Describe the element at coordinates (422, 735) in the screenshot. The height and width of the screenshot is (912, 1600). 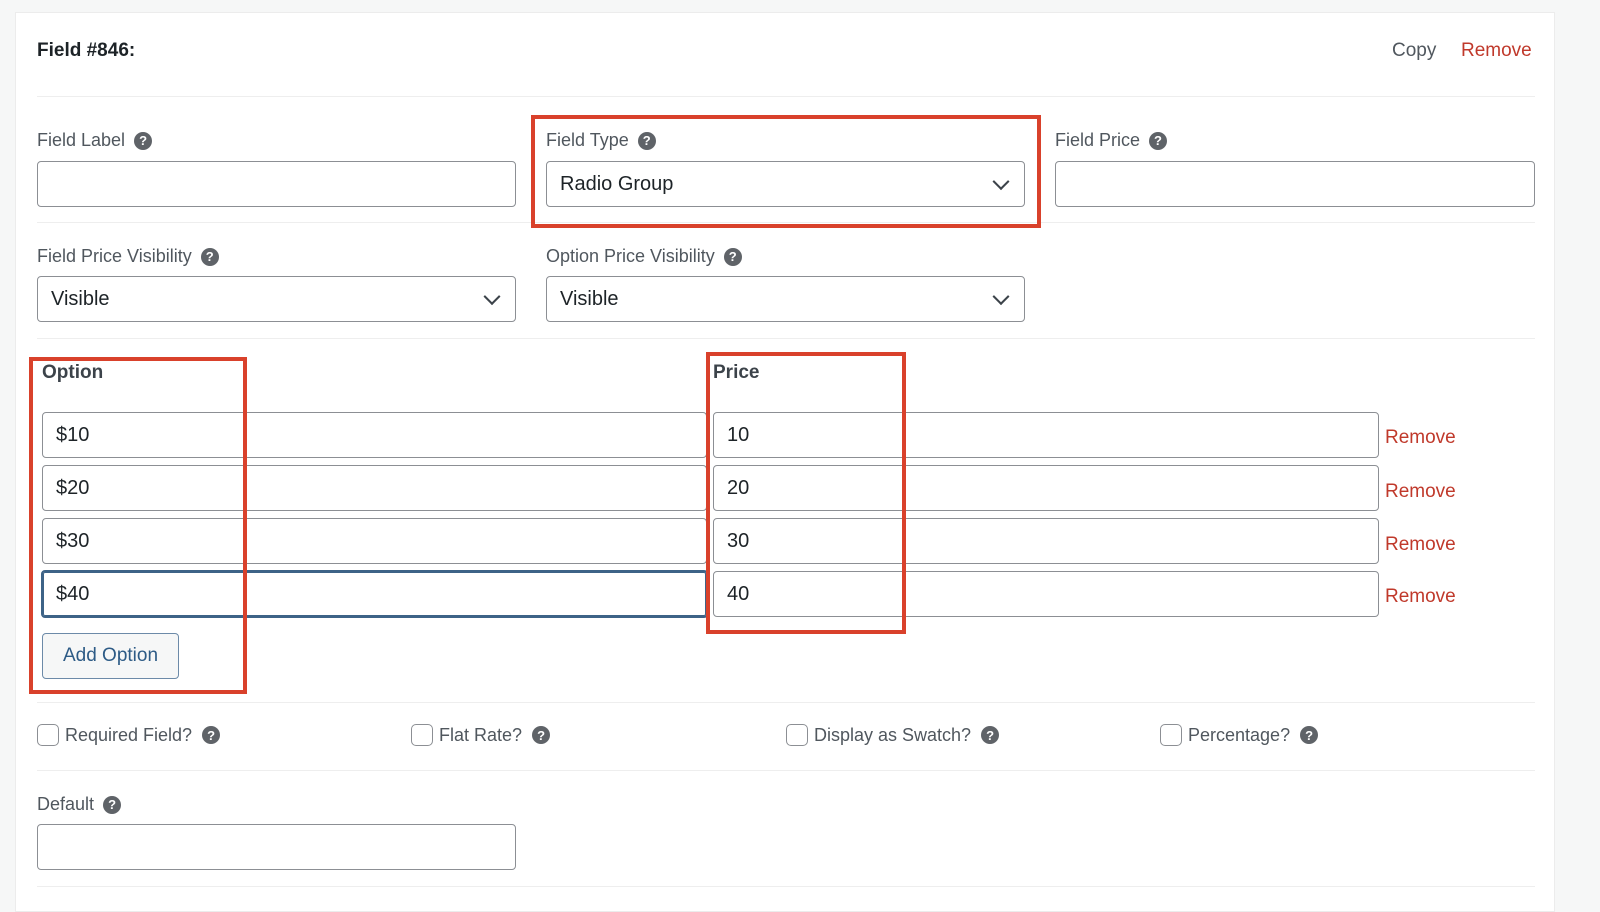
I see `flat-rate-checkbox` at that location.